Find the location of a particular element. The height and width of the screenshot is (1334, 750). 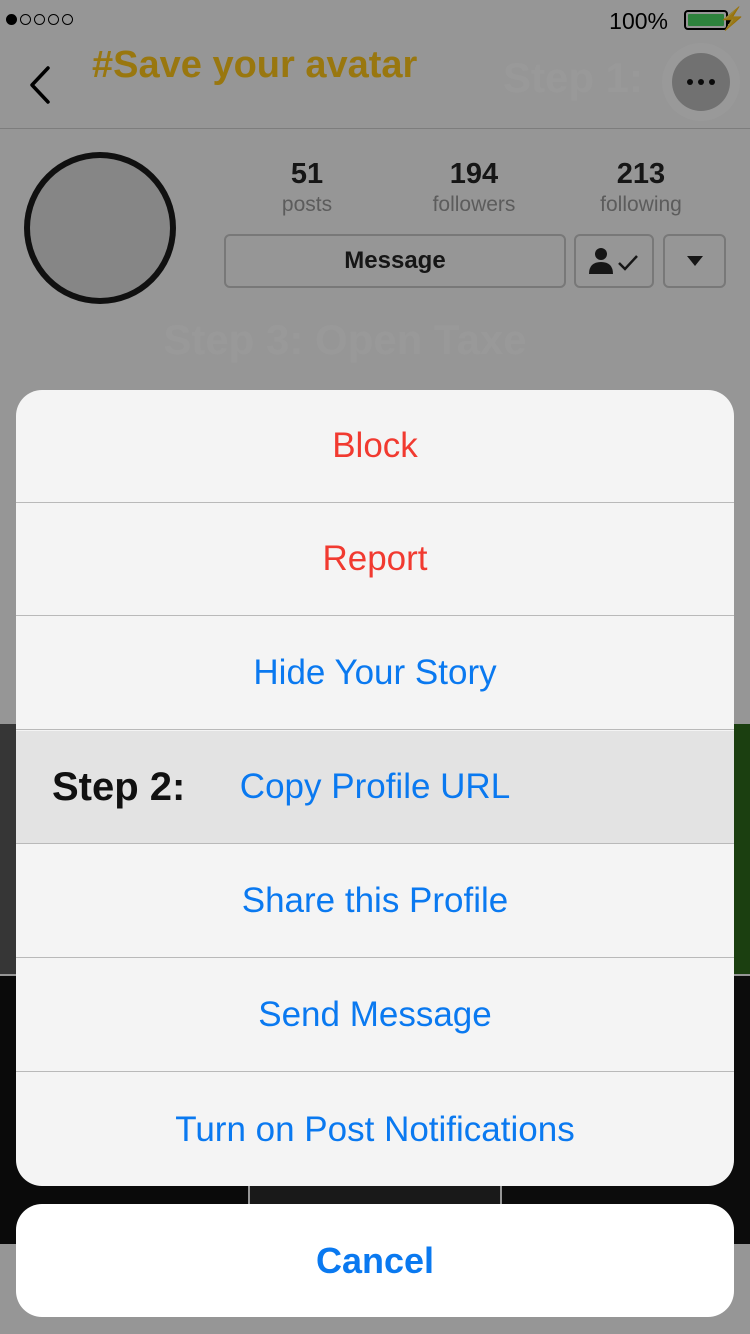

block-option: Block is located at coordinates (375, 446).